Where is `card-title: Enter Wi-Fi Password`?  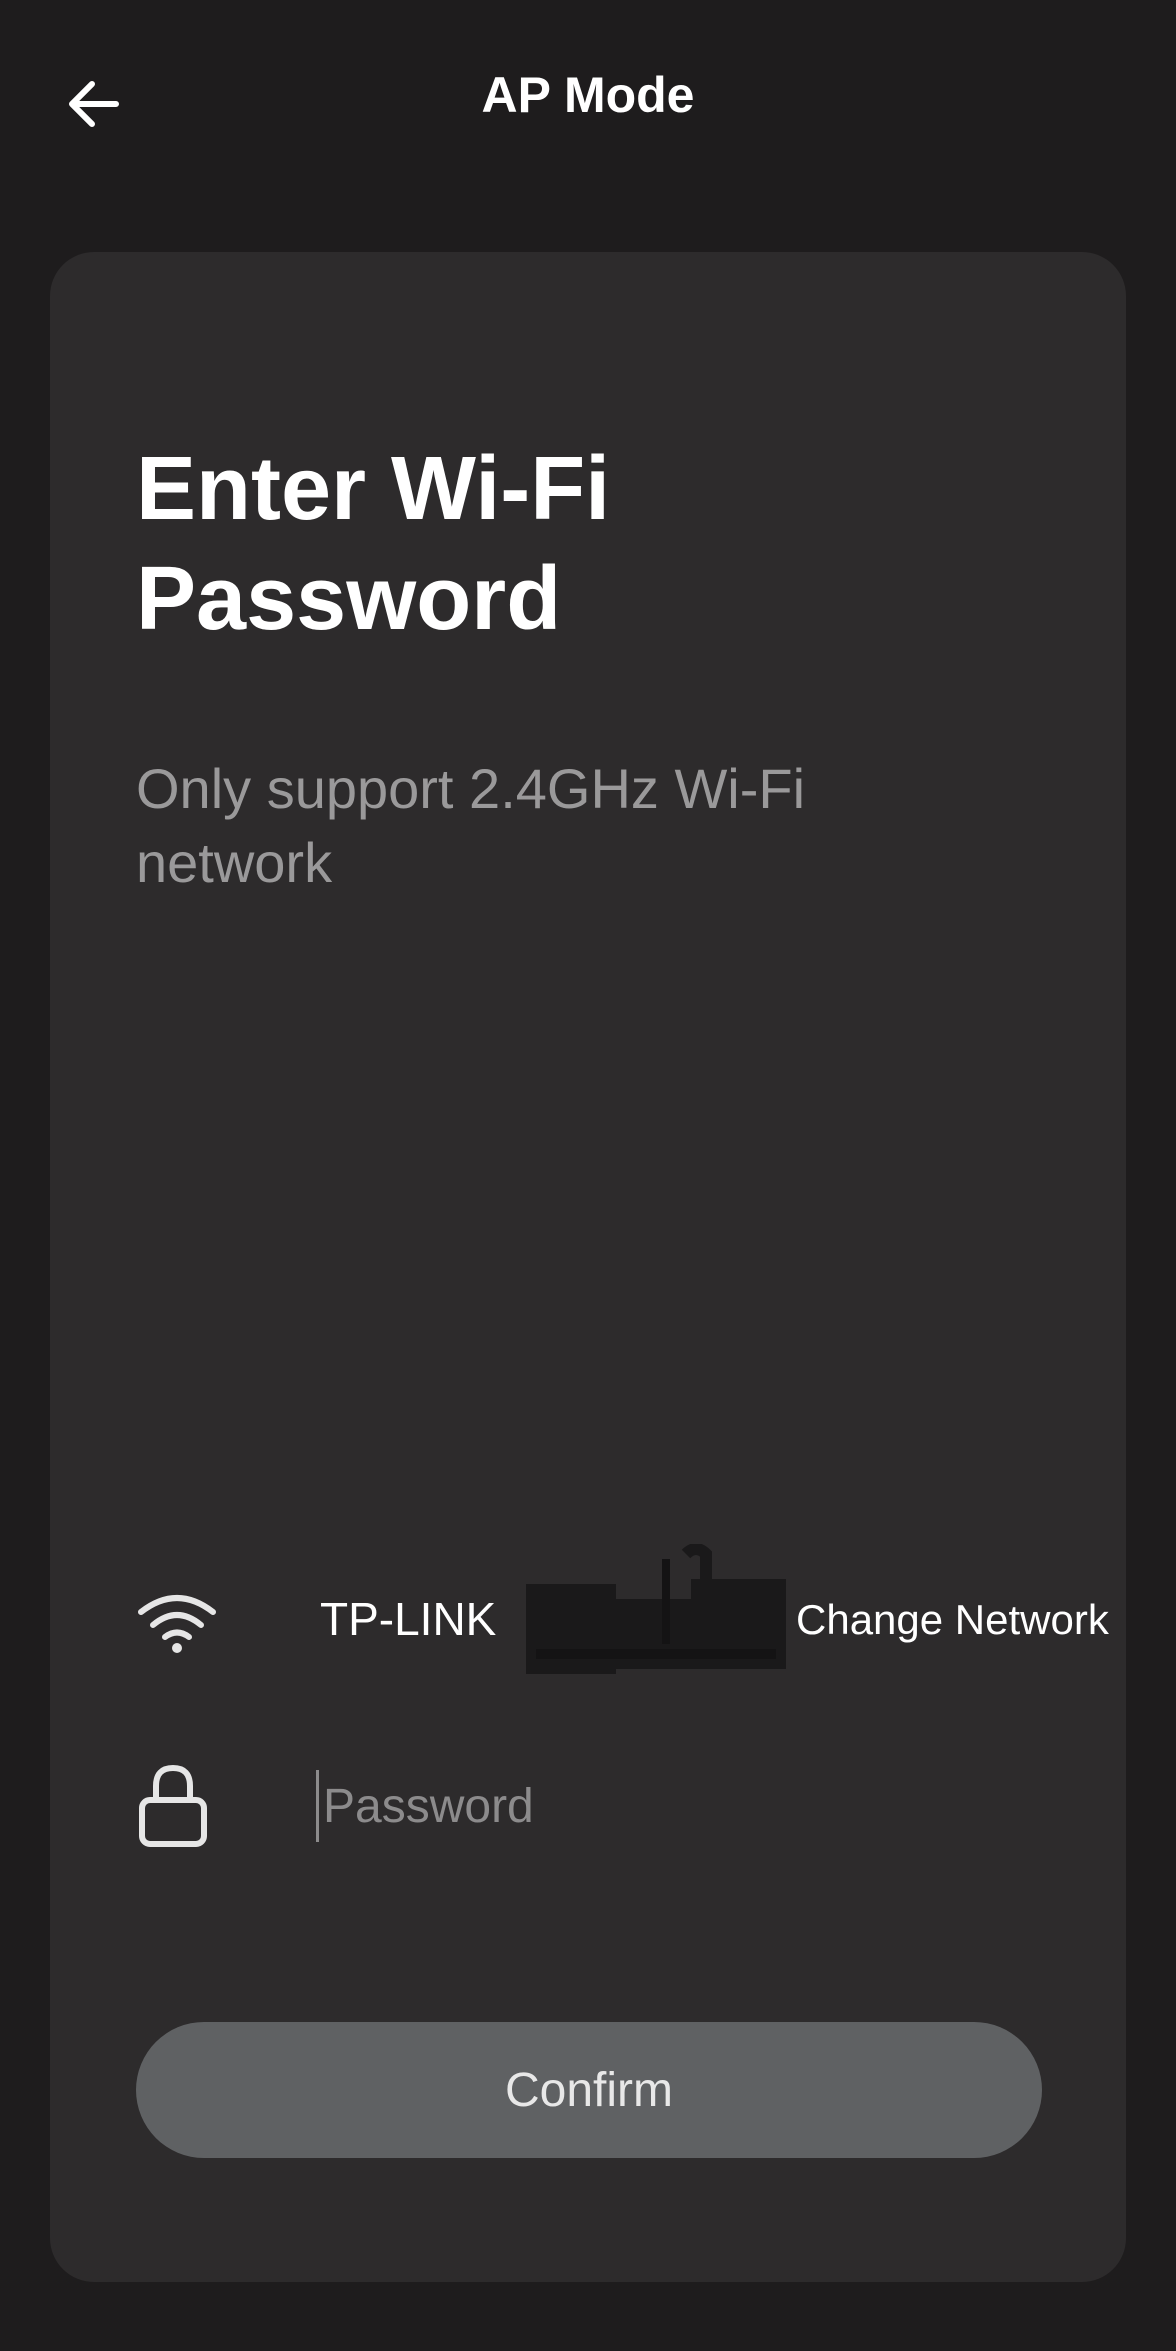
card-title: Enter Wi-Fi Password is located at coordinates (373, 544).